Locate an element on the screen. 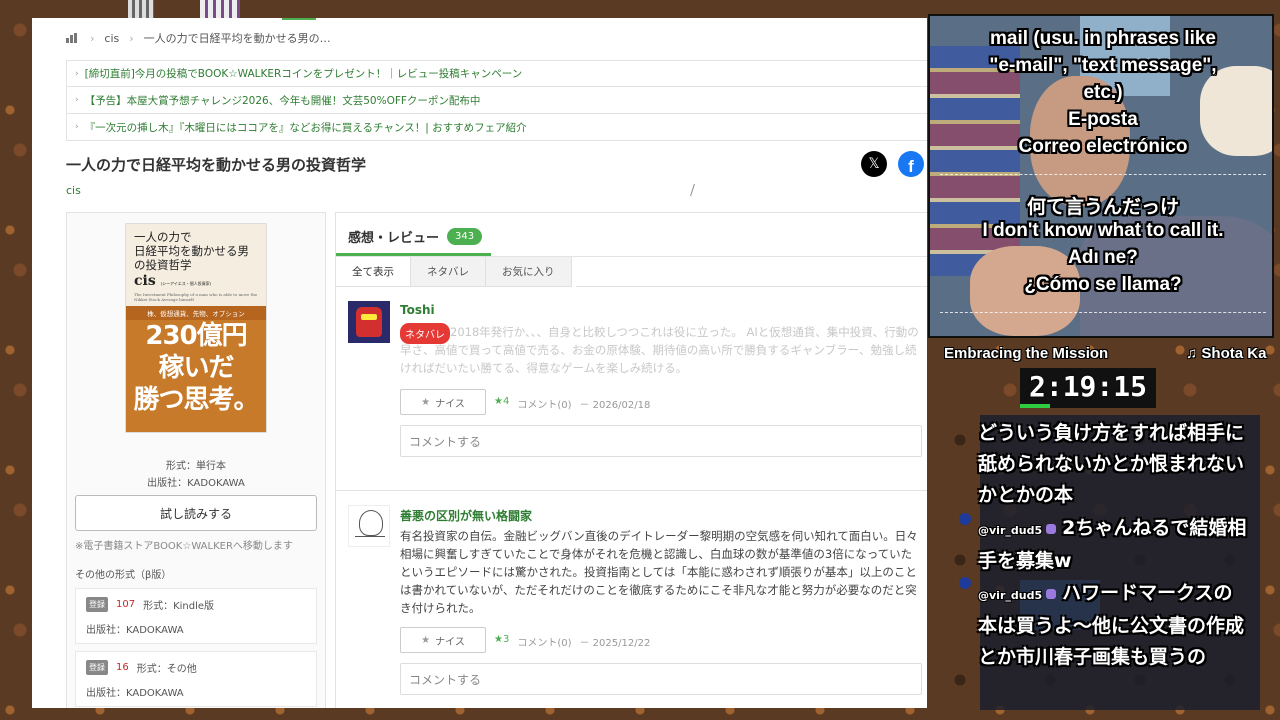 This screenshot has width=1280, height=720. format-label: 形式：その他 is located at coordinates (166, 669).